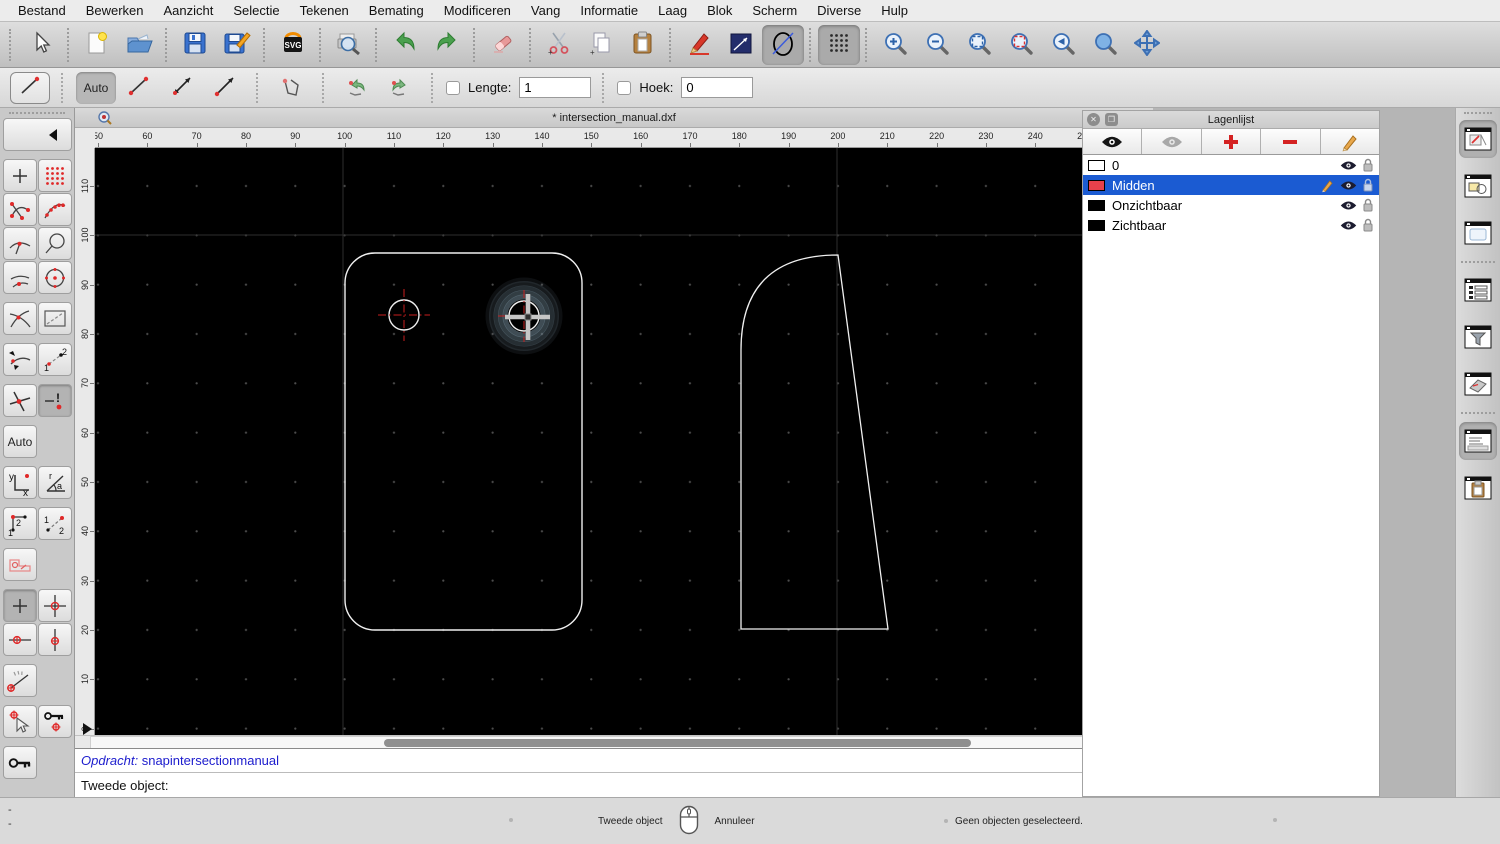  I want to click on snap-auto-button: Auto, so click(20, 441).